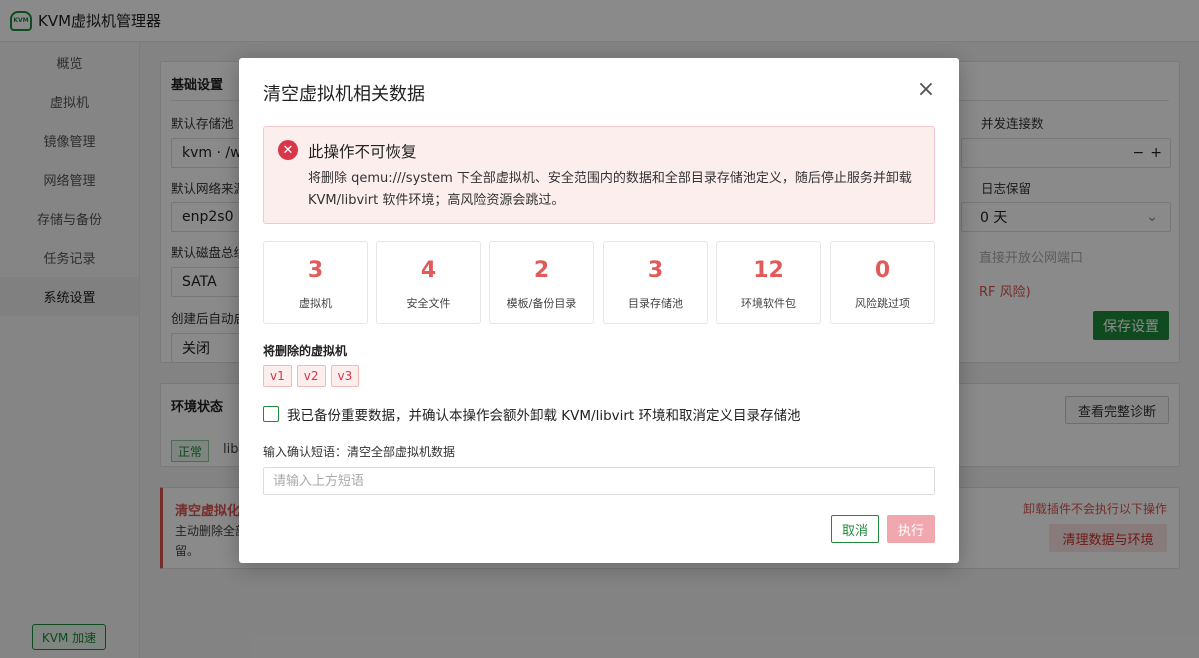 The height and width of the screenshot is (658, 1199). What do you see at coordinates (315, 303) in the screenshot?
I see `stat-label: 虚拟机` at bounding box center [315, 303].